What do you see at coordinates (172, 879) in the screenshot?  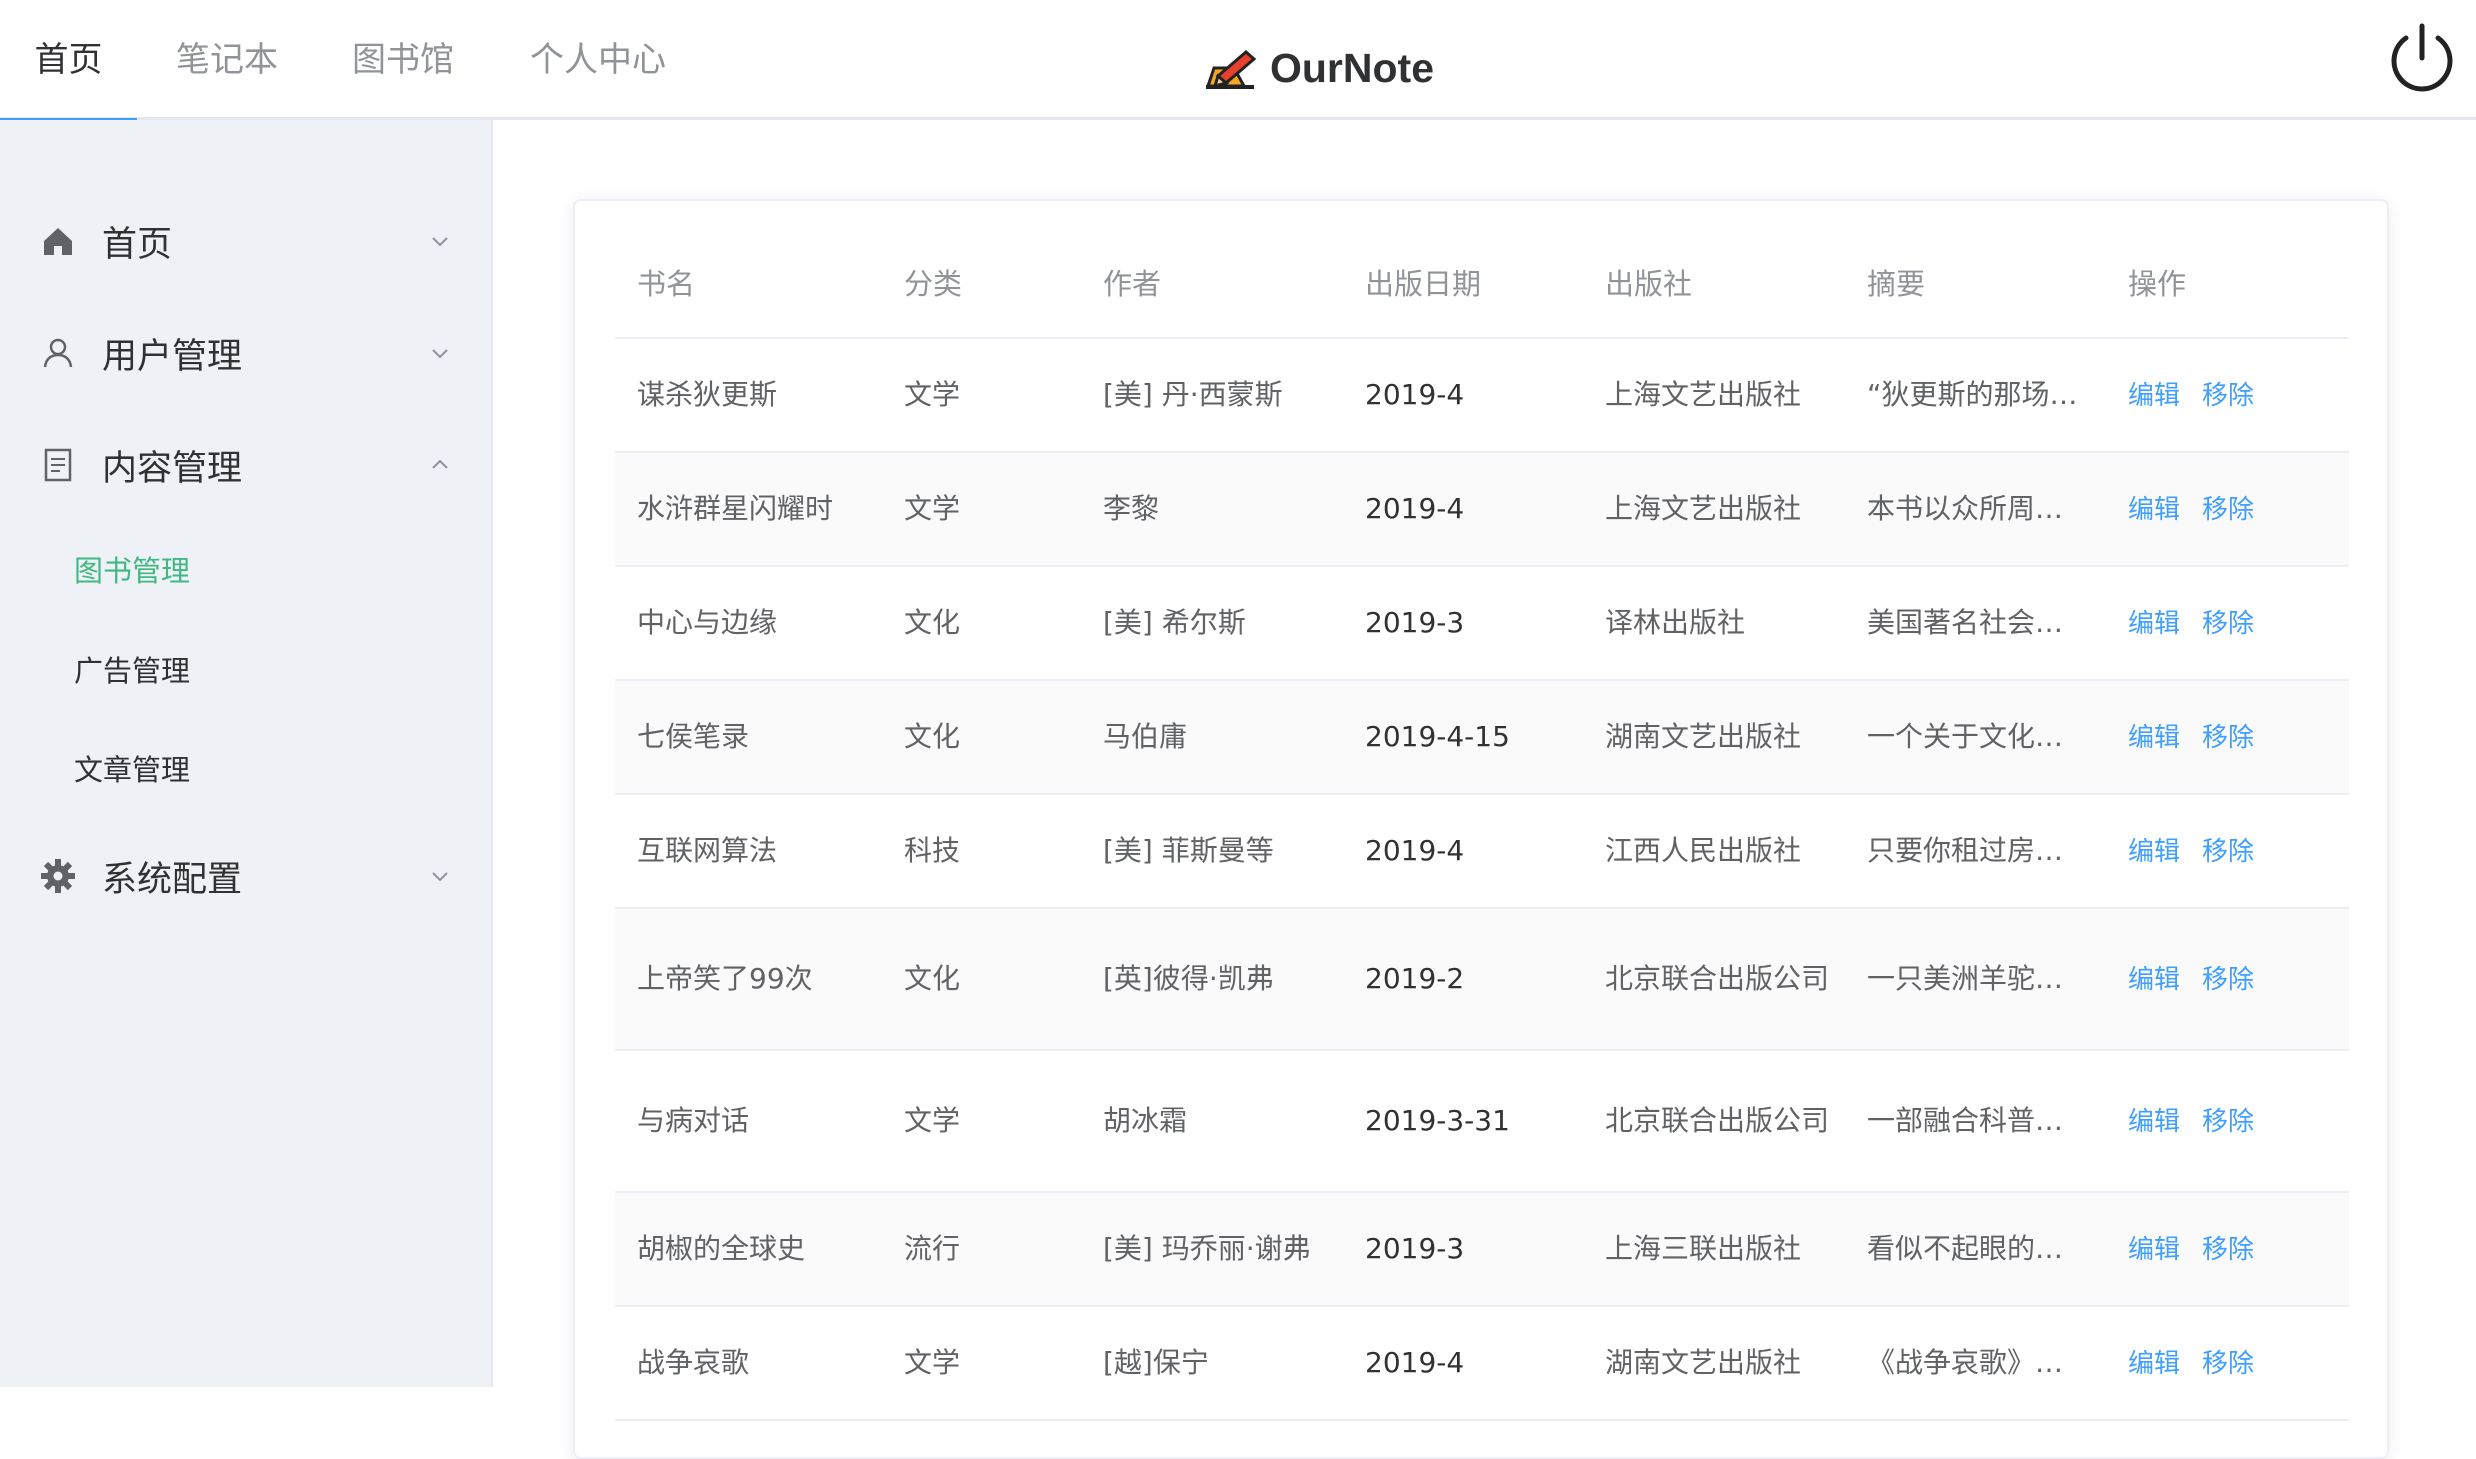 I see `sidebar-item-label: 系统配置` at bounding box center [172, 879].